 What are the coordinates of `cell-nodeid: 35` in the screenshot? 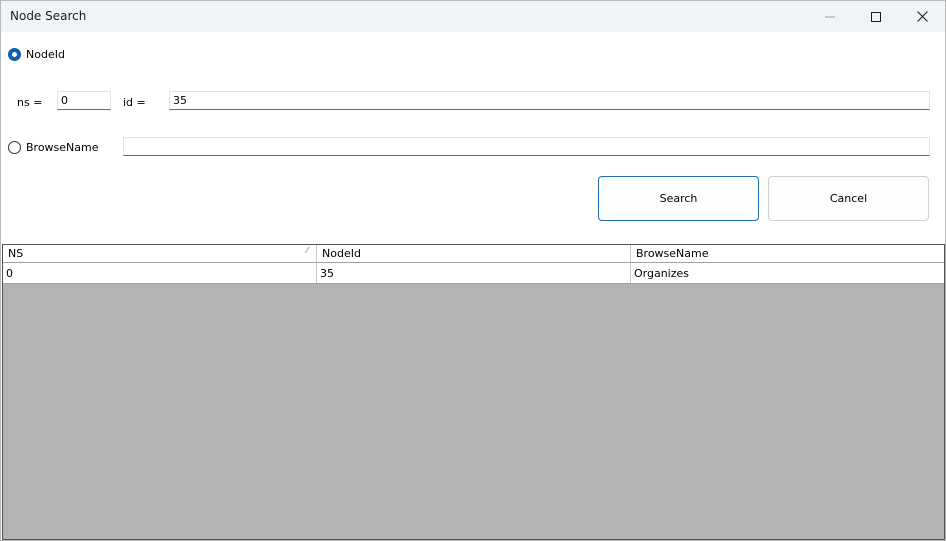 It's located at (474, 273).